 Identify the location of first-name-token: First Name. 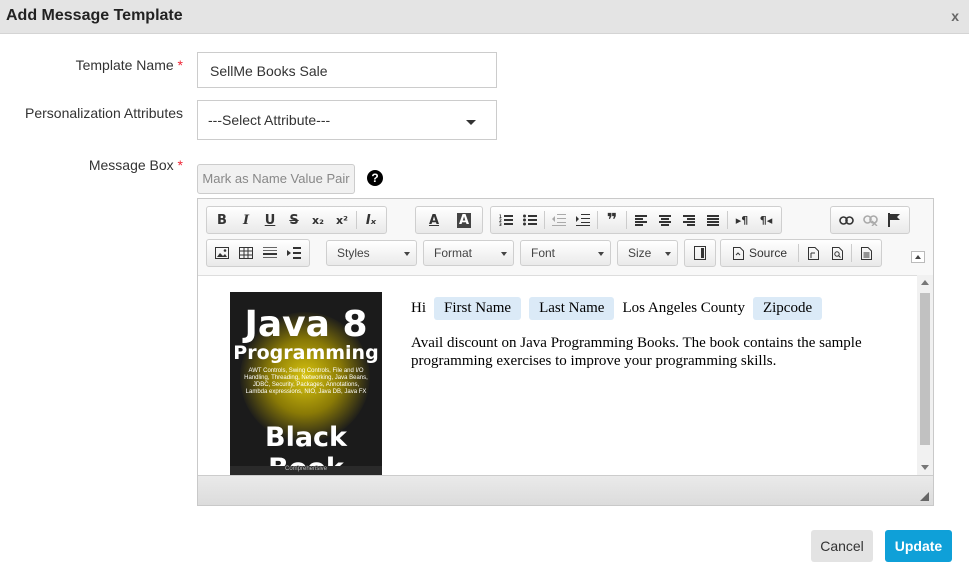
(478, 308).